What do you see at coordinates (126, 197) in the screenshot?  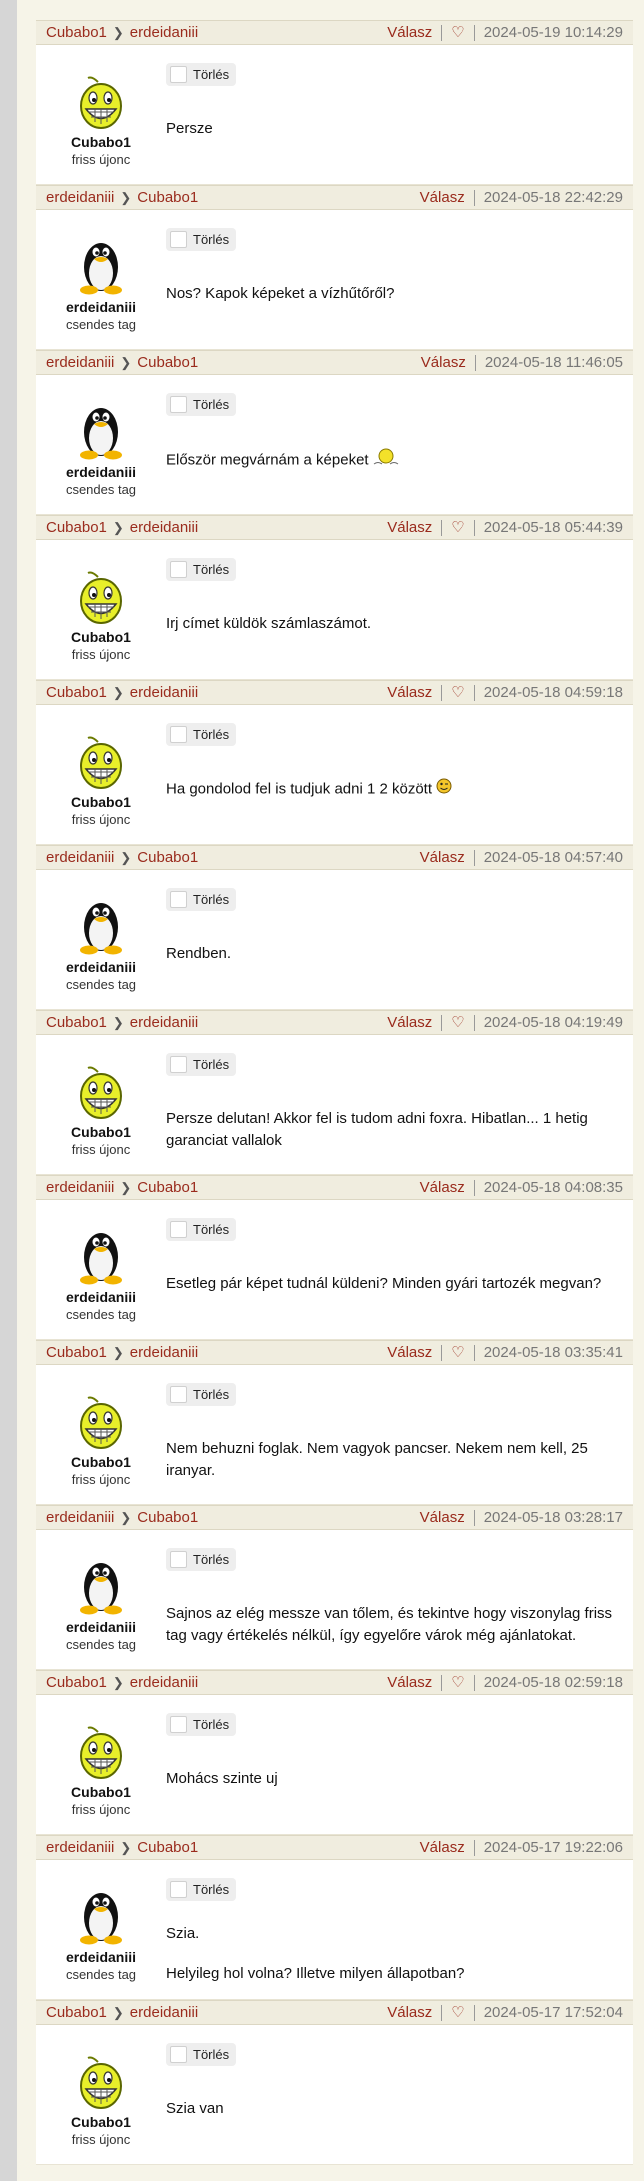 I see `chevron-right-icon: ❯` at bounding box center [126, 197].